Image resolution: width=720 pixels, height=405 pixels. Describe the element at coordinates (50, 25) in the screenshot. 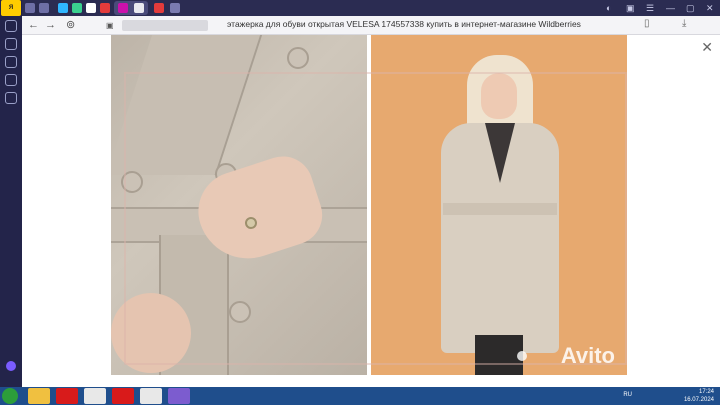

I see `forward-icon: →` at that location.